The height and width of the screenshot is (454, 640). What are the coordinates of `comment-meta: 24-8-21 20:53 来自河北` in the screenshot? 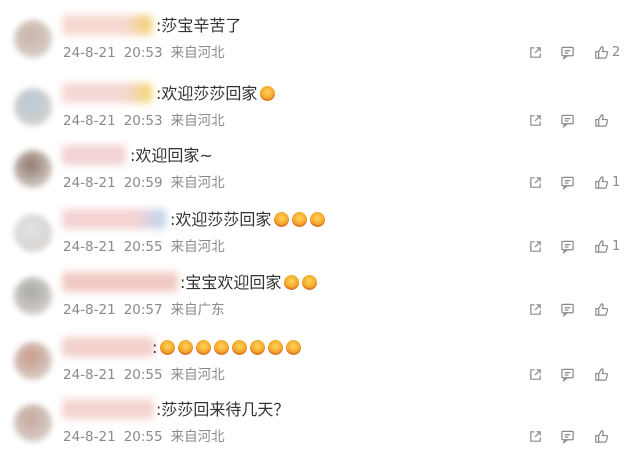 It's located at (144, 121).